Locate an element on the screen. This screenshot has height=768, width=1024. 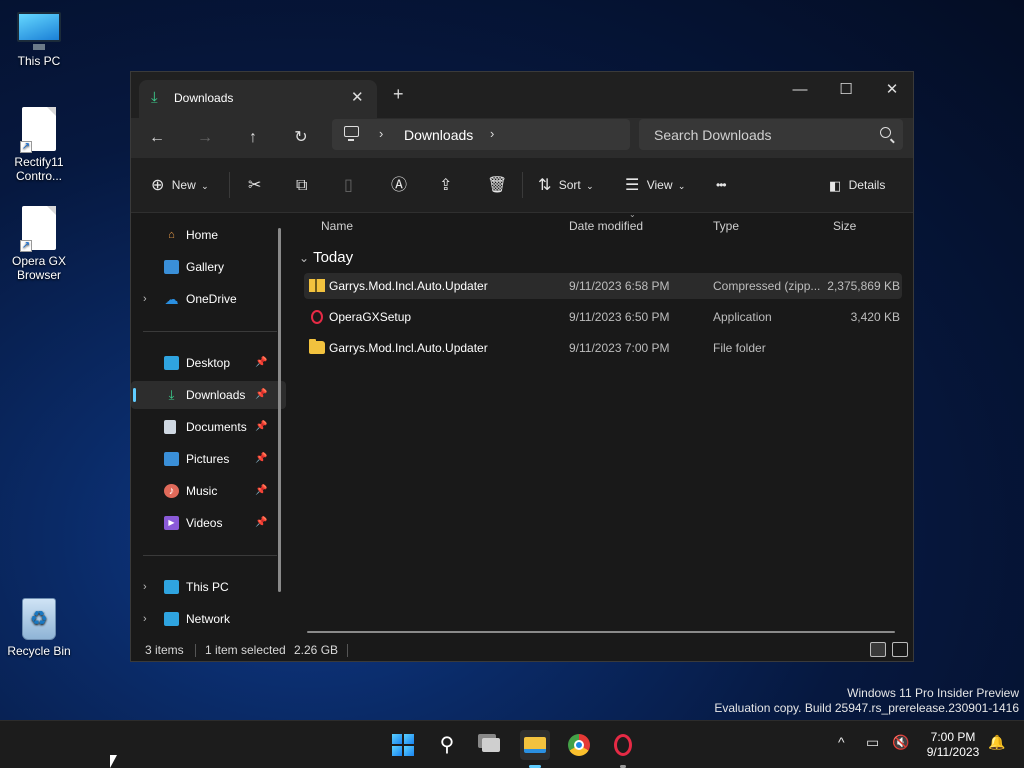
item-count: 3 items is located at coordinates (164, 650).